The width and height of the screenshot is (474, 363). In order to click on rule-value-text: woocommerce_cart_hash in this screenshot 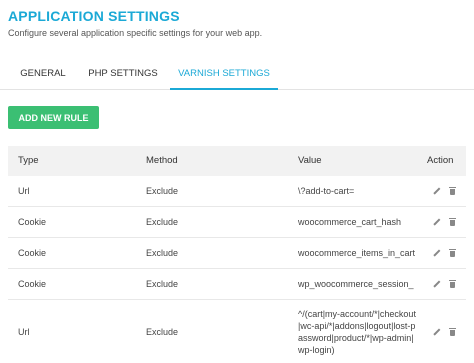, I will do `click(350, 222)`.